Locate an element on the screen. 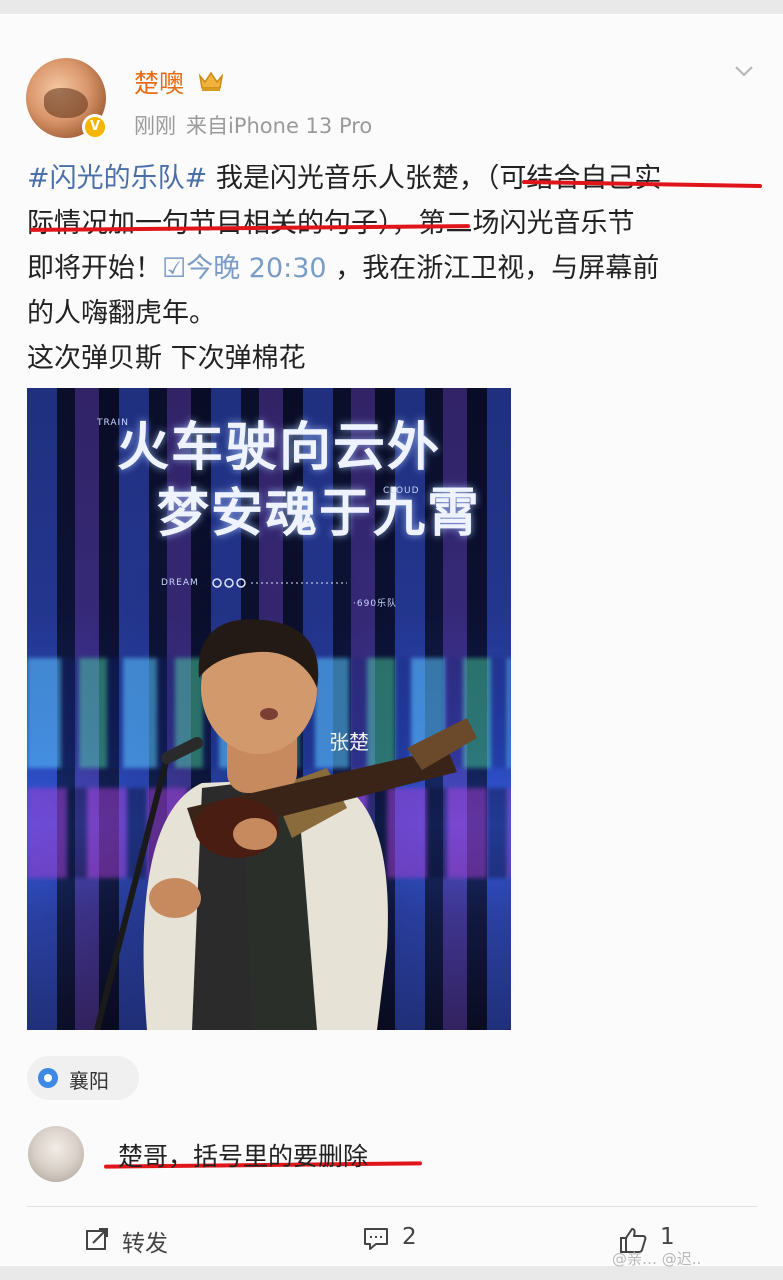 This screenshot has height=1280, width=783. location-label: 襄阳 is located at coordinates (89, 1081).